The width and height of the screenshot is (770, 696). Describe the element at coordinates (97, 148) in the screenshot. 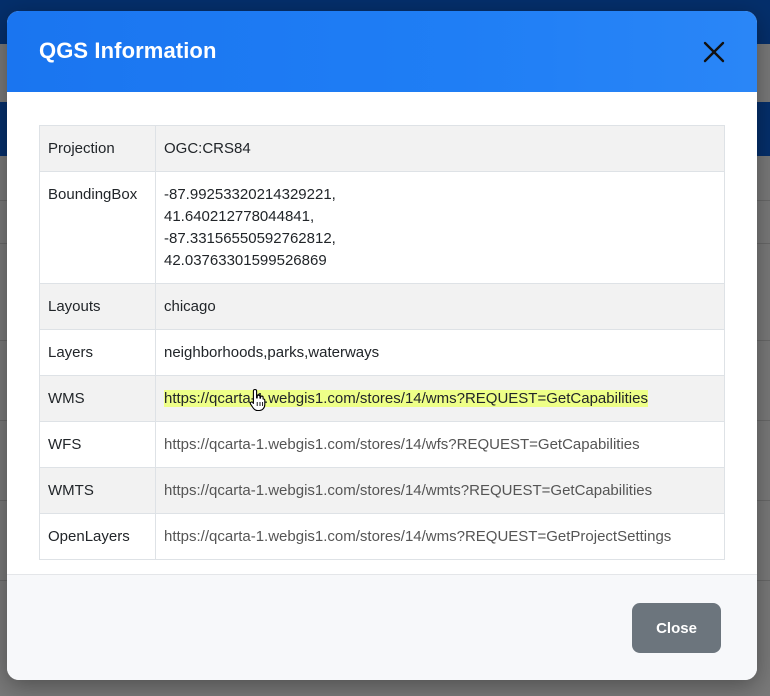

I see `row-key: Projection` at that location.